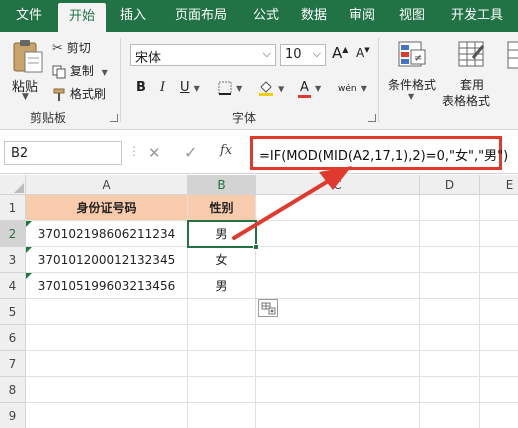 Image resolution: width=518 pixels, height=428 pixels. What do you see at coordinates (80, 70) in the screenshot?
I see `copy-button: 复制 ▼` at bounding box center [80, 70].